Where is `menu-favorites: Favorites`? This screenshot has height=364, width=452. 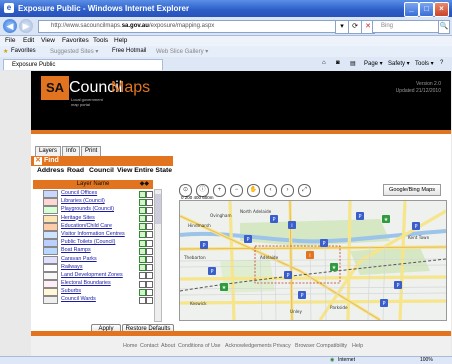 menu-favorites: Favorites is located at coordinates (75, 40).